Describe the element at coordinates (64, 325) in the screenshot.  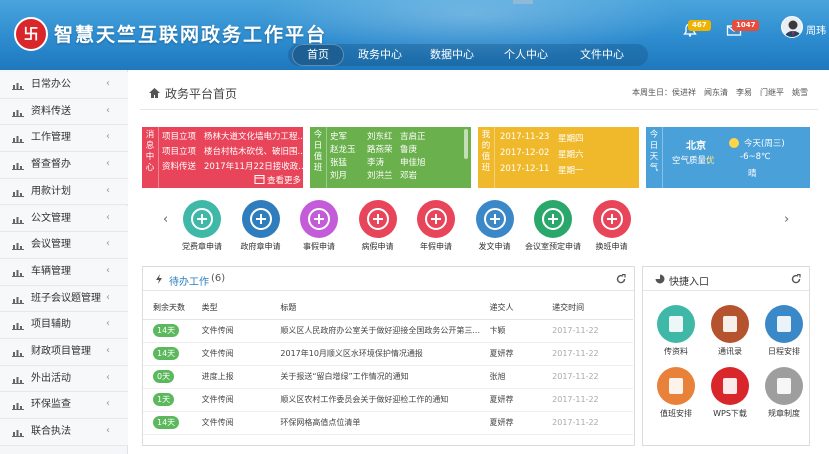
I see `sidebar-item: 项目辅助 ‹` at that location.